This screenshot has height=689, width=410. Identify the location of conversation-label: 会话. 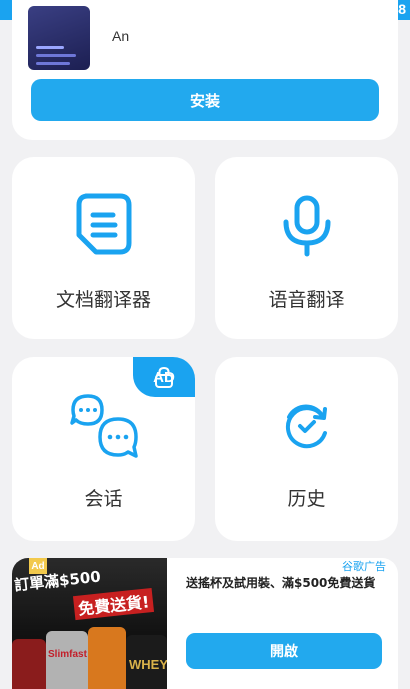
(103, 499).